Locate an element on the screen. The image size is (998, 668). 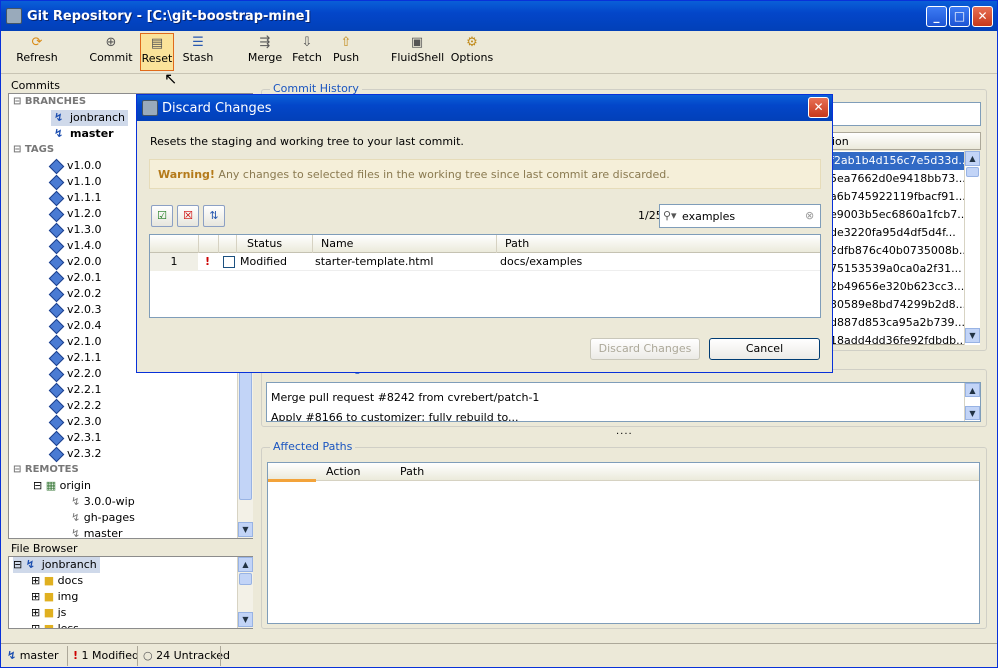
dialog-icon is located at coordinates (150, 108).